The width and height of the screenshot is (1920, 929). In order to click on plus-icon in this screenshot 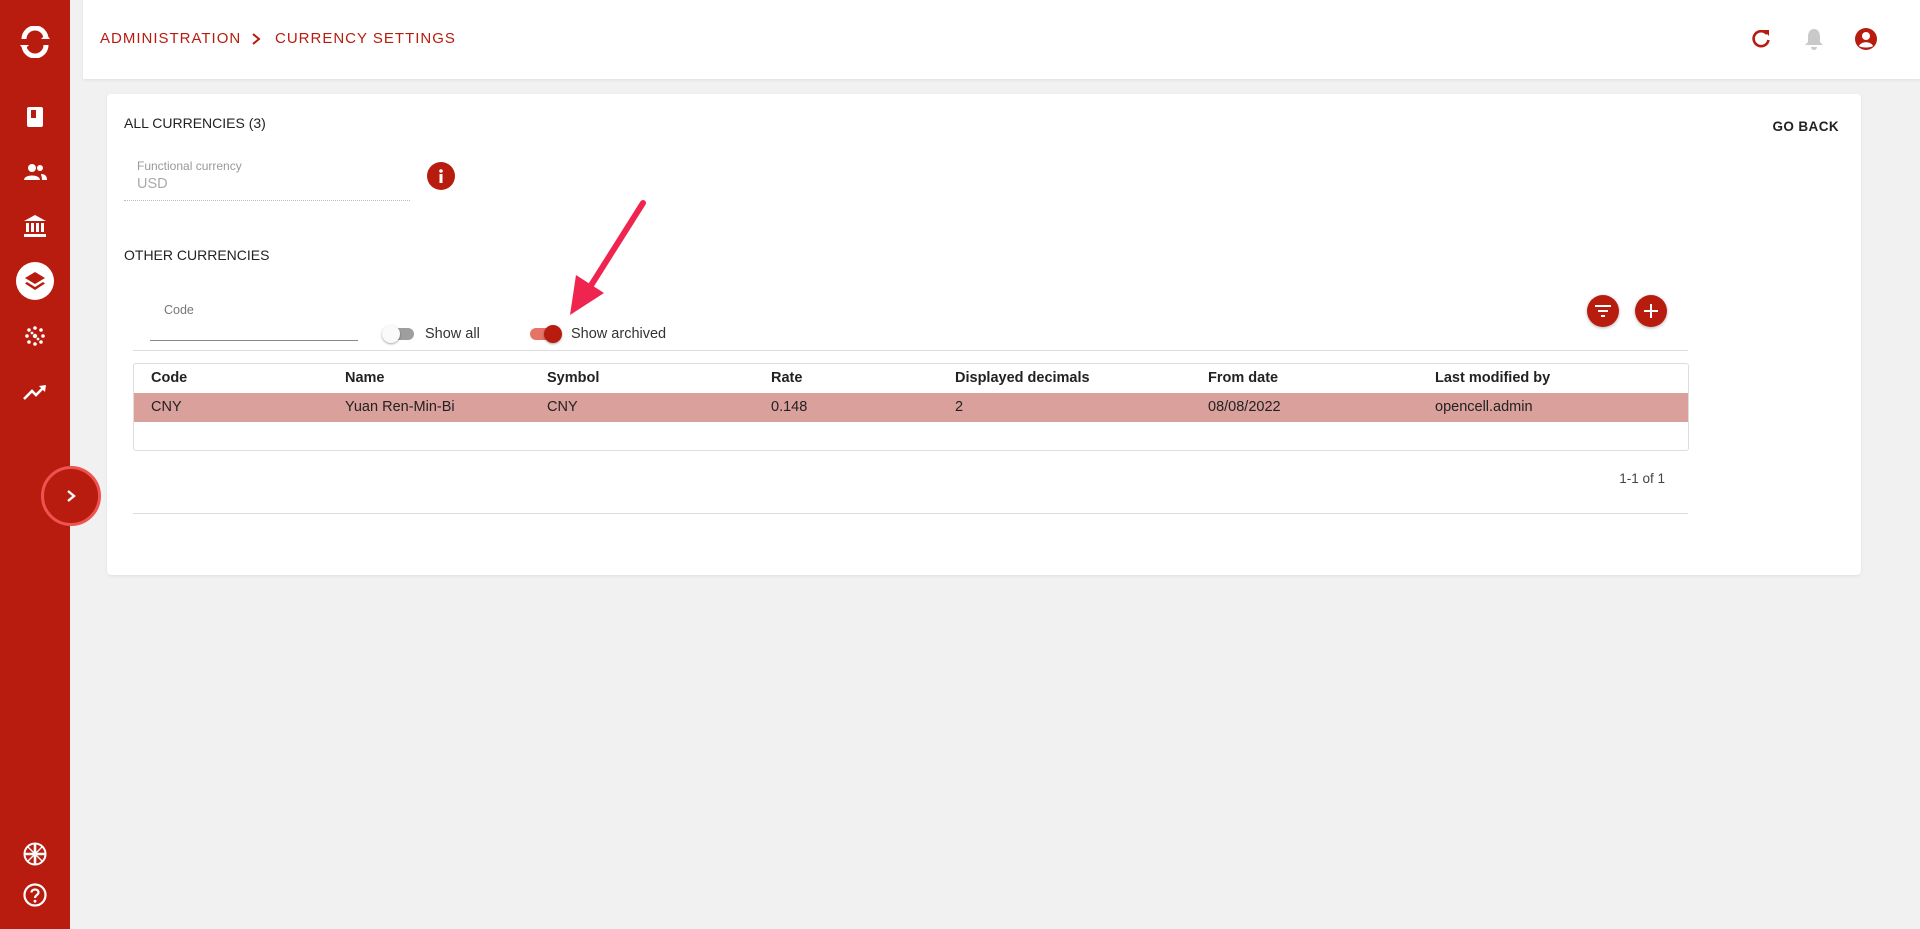, I will do `click(1651, 311)`.